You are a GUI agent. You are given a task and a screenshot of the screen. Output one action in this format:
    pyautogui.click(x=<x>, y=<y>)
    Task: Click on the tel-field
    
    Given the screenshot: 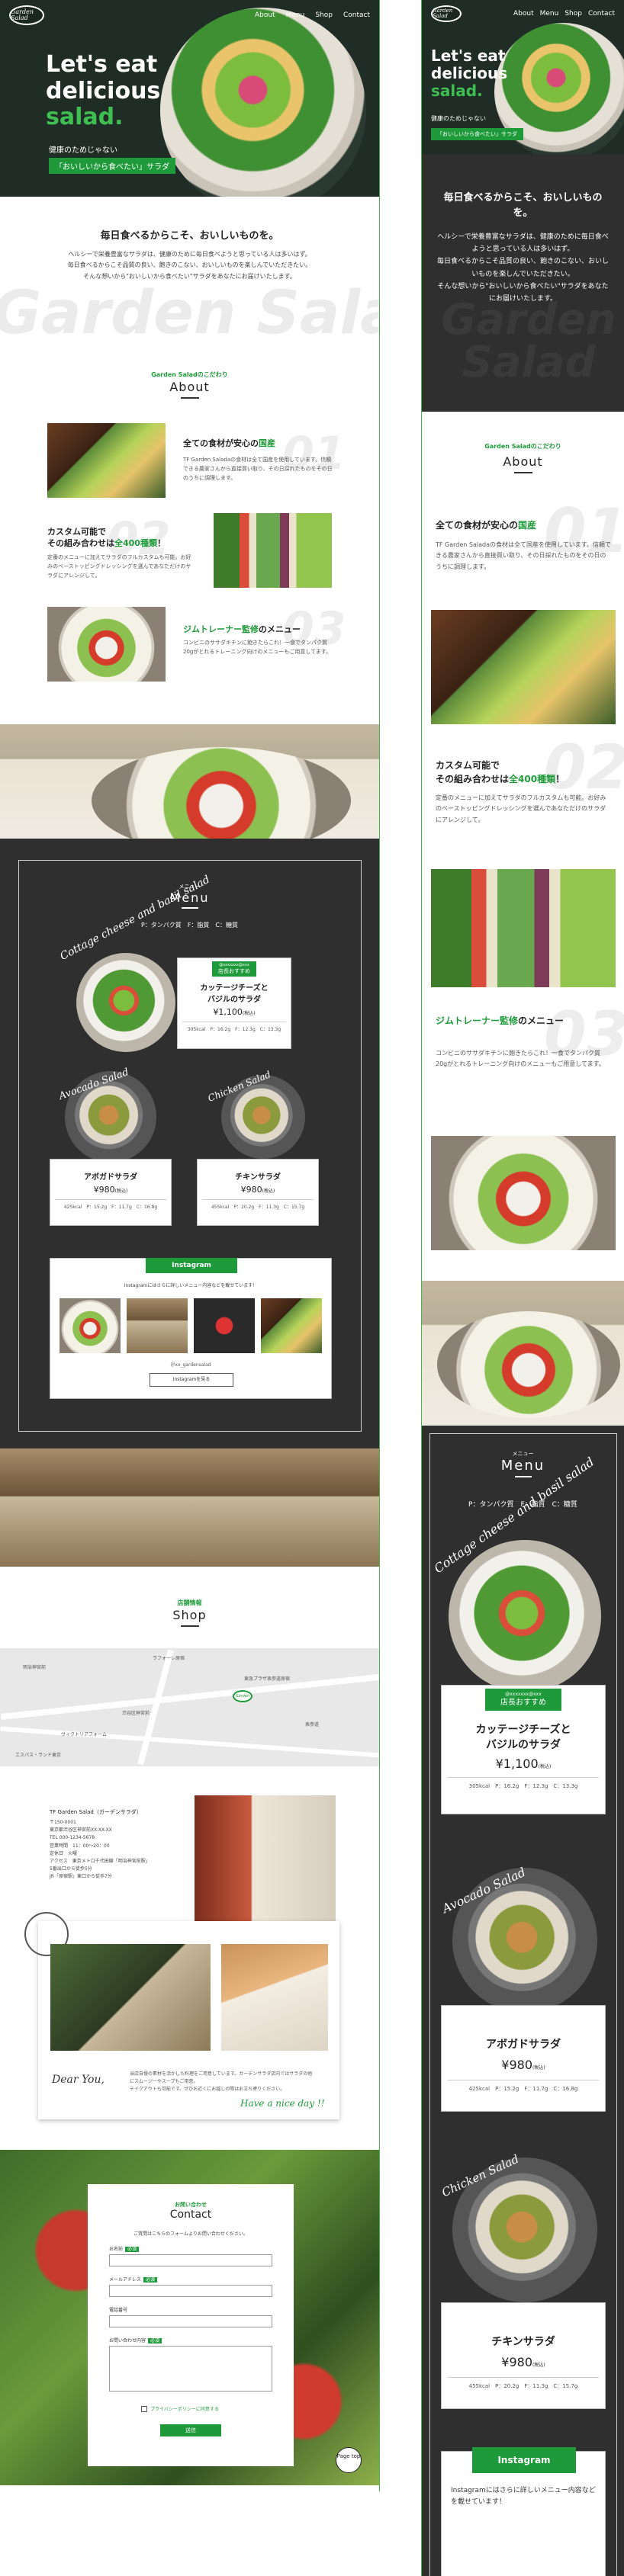 What is the action you would take?
    pyautogui.click(x=190, y=2321)
    